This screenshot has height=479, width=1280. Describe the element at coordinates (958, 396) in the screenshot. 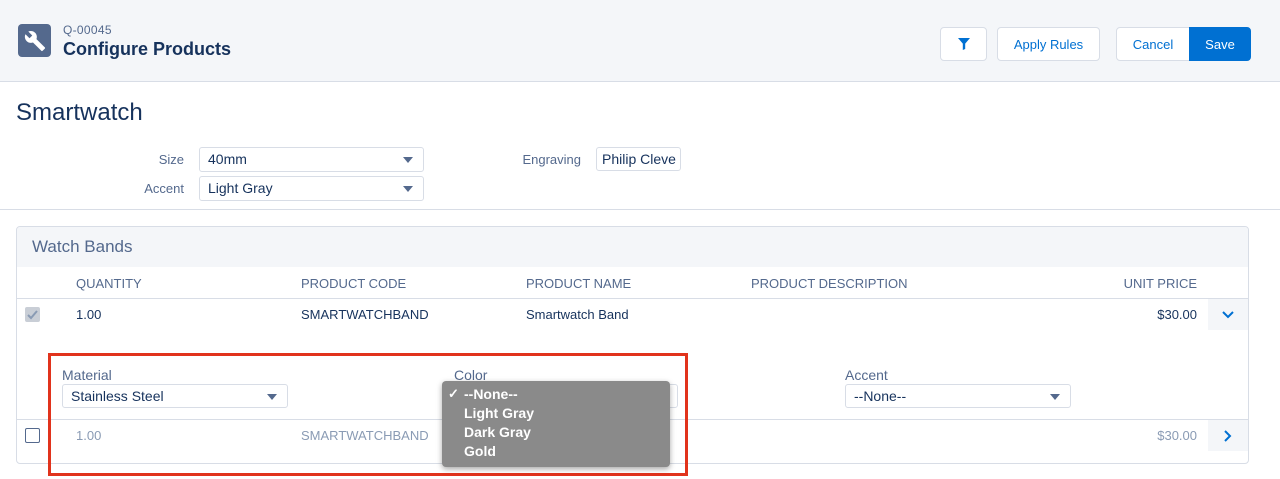

I see `accent-config-select: --None--` at that location.